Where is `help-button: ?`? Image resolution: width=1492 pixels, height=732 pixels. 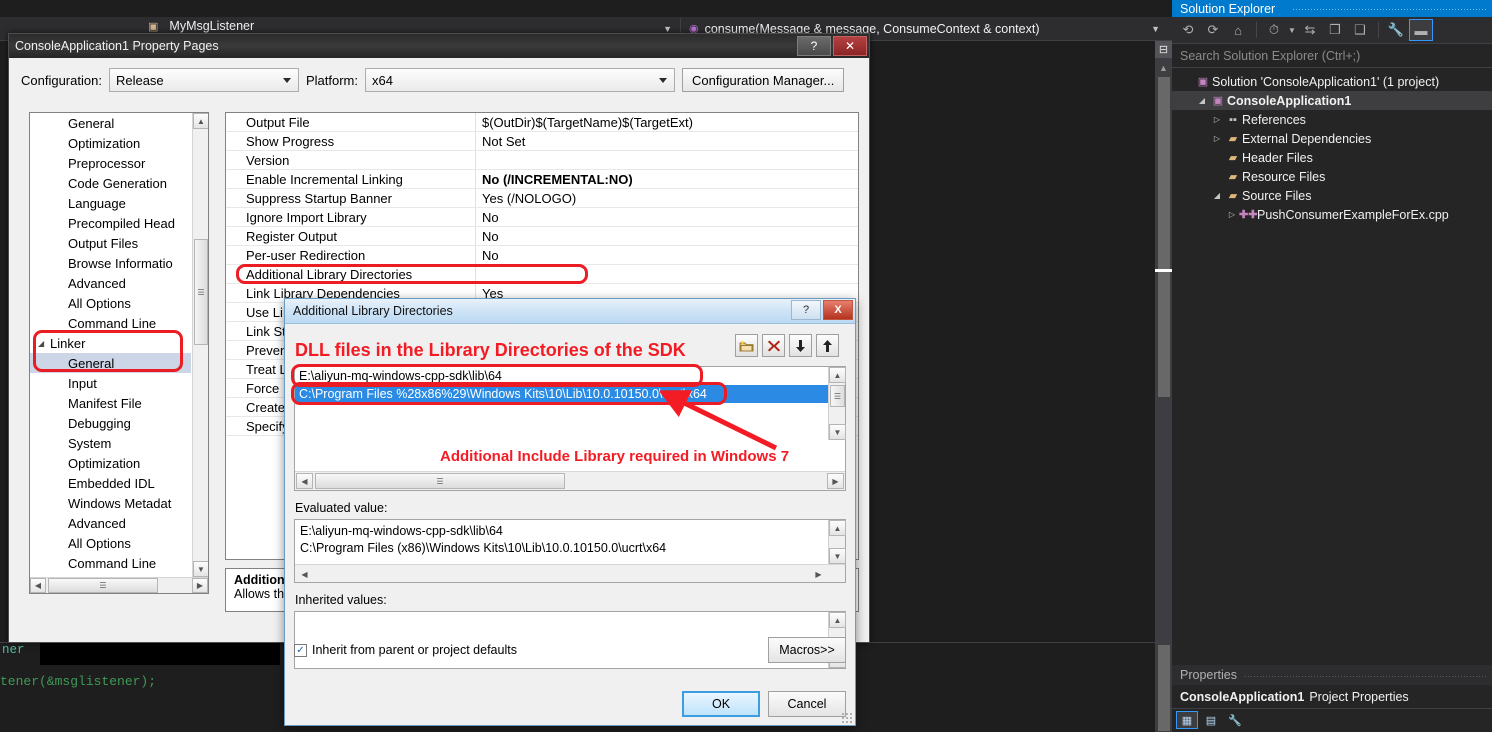 help-button: ? is located at coordinates (814, 46).